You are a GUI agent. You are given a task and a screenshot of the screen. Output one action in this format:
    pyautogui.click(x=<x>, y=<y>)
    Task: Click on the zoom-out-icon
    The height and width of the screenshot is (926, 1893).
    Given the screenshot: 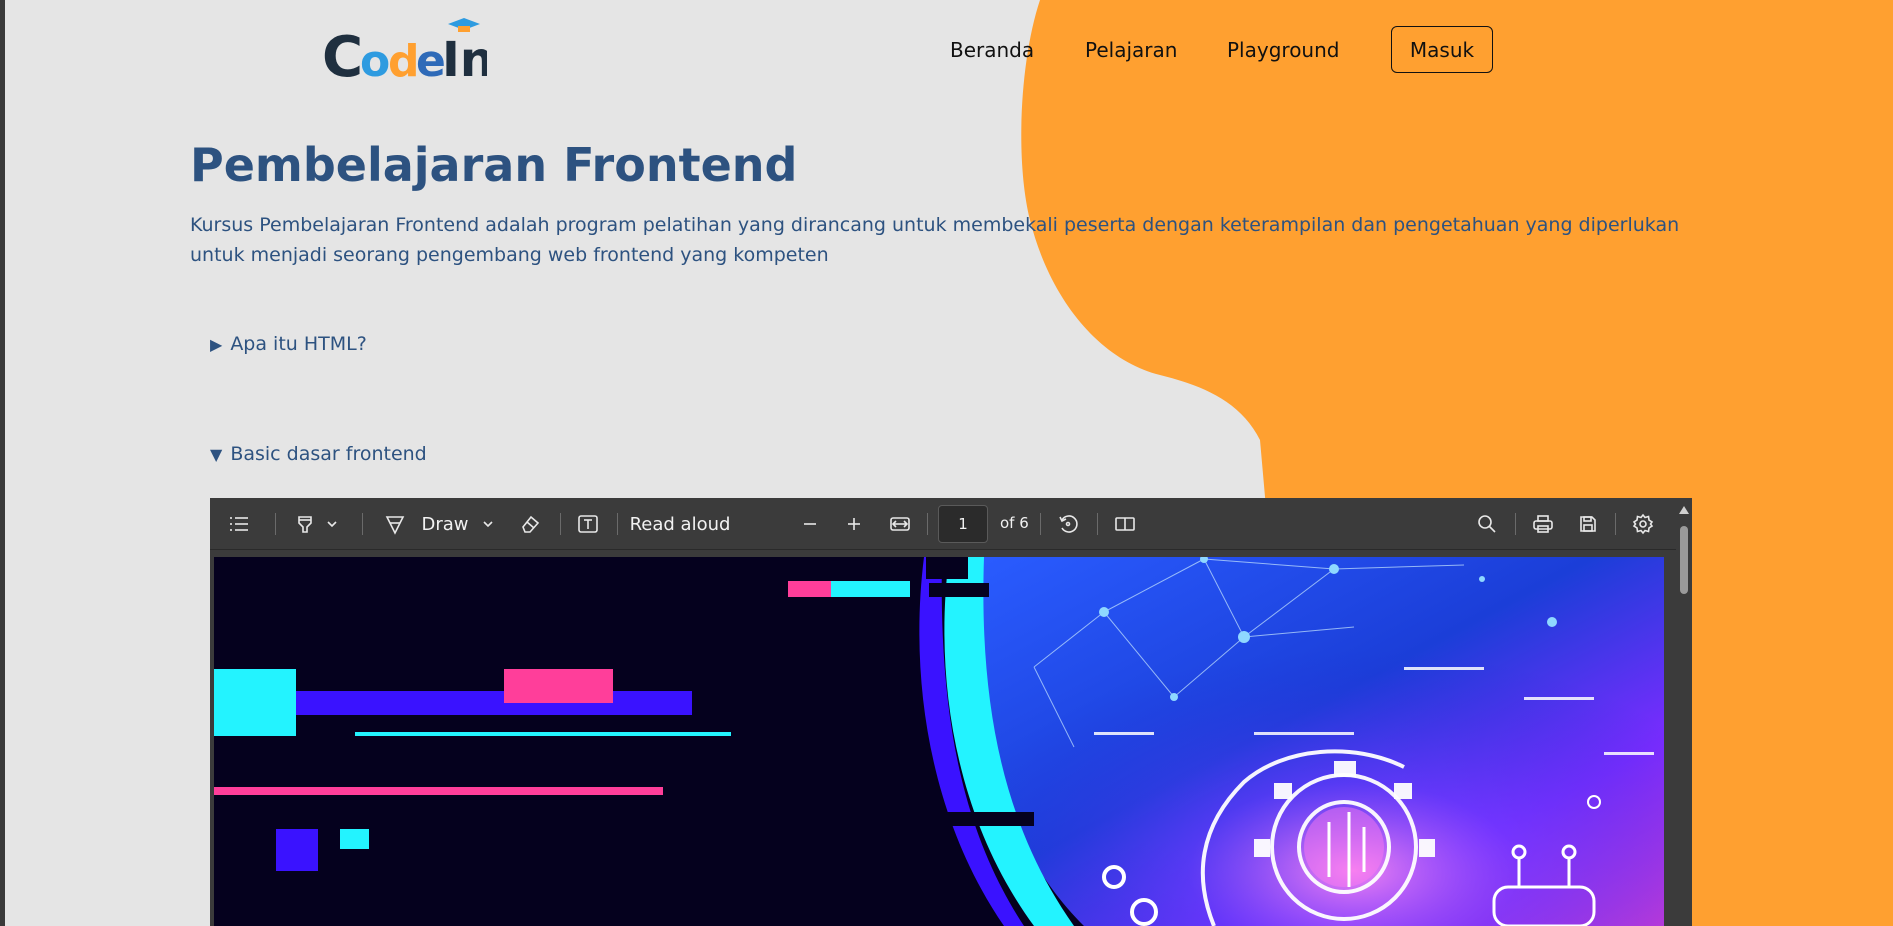 What is the action you would take?
    pyautogui.click(x=810, y=524)
    